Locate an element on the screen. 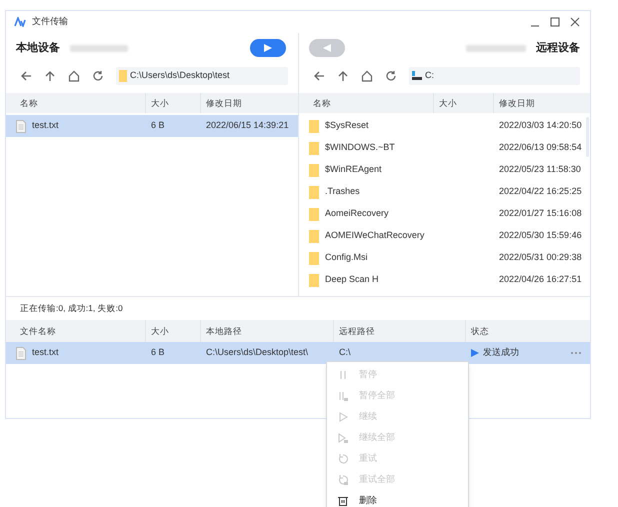 This screenshot has width=618, height=507. file-row: $WINDOWS.~BT 2022/06/13 09:58:54 is located at coordinates (442, 148).